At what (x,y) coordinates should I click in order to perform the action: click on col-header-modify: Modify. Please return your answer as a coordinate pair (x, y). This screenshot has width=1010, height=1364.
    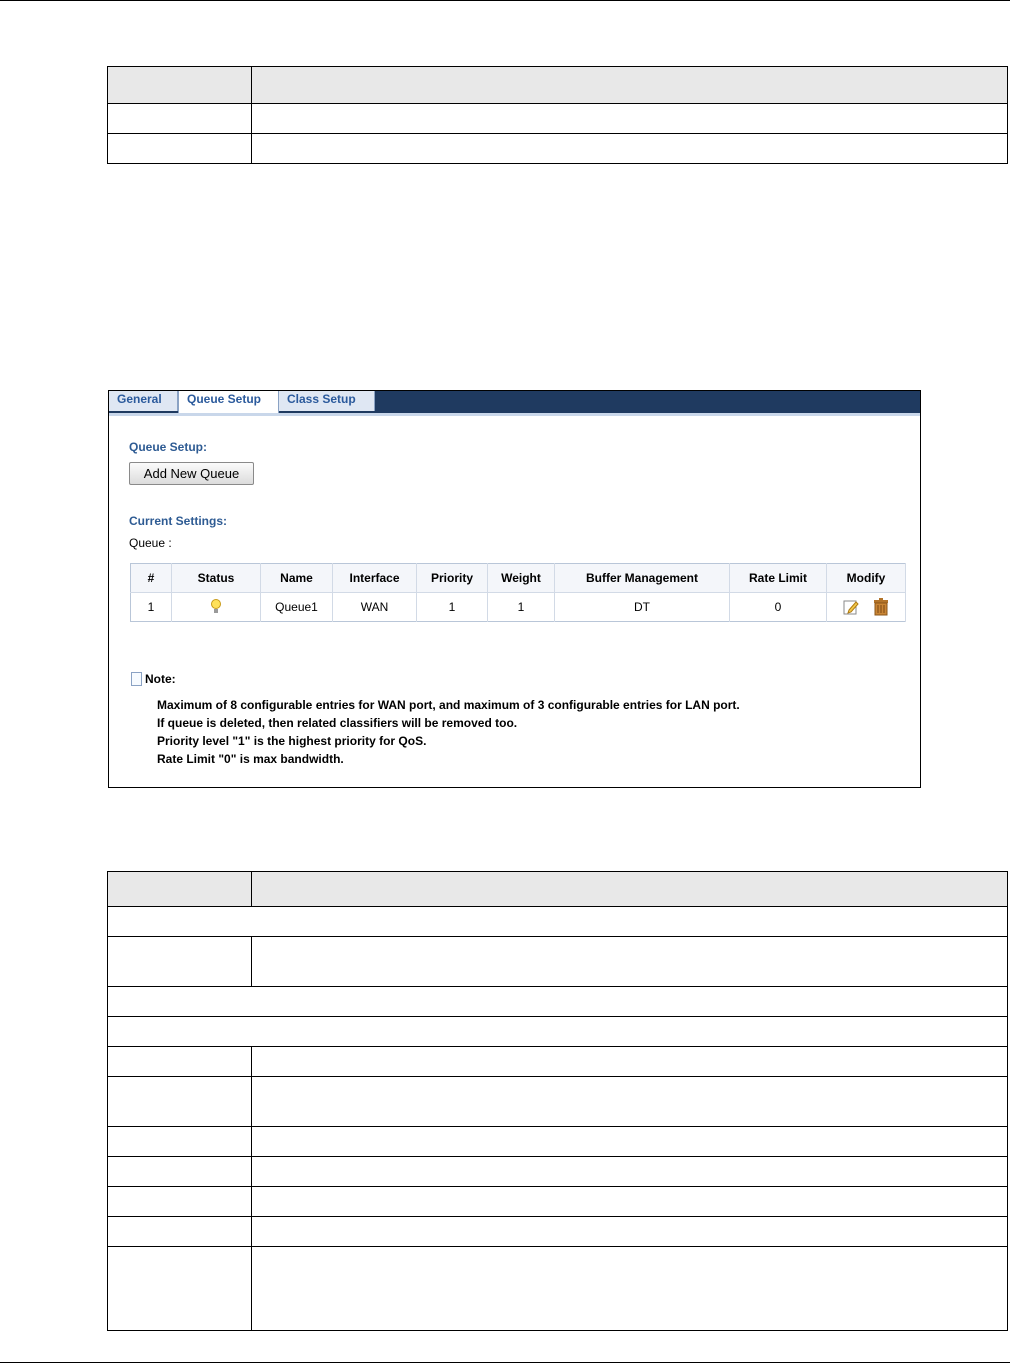
    Looking at the image, I should click on (866, 578).